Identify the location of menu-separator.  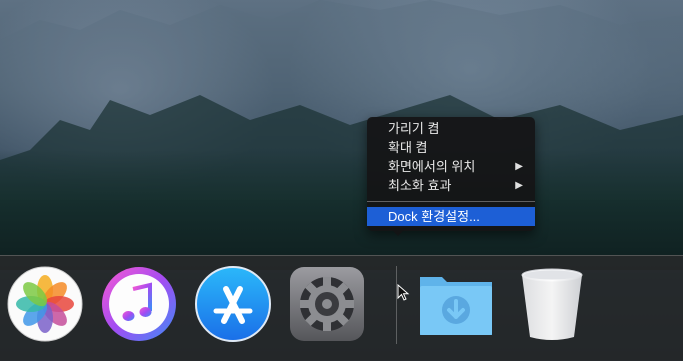
(451, 201).